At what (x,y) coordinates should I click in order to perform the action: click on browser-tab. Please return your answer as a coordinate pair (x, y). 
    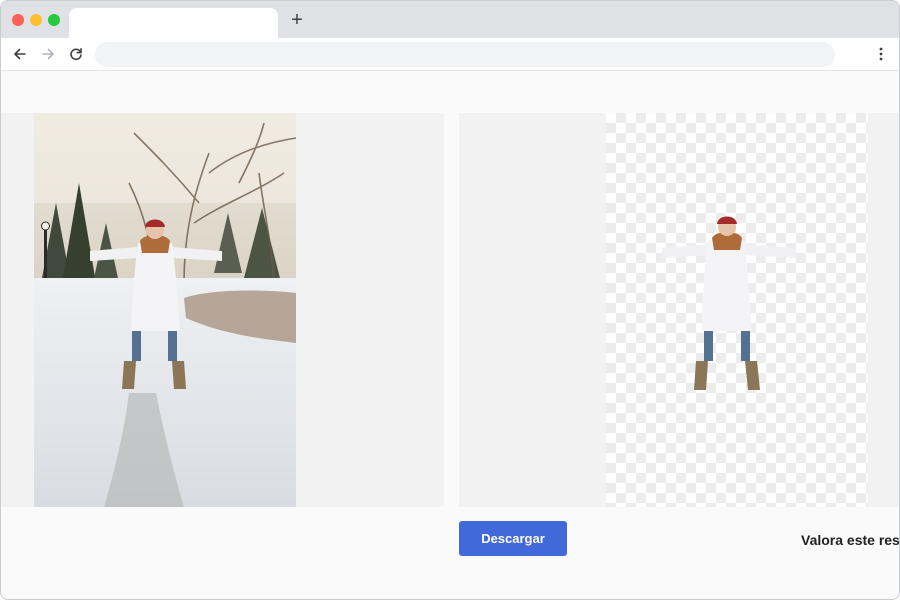
    Looking at the image, I should click on (173, 23).